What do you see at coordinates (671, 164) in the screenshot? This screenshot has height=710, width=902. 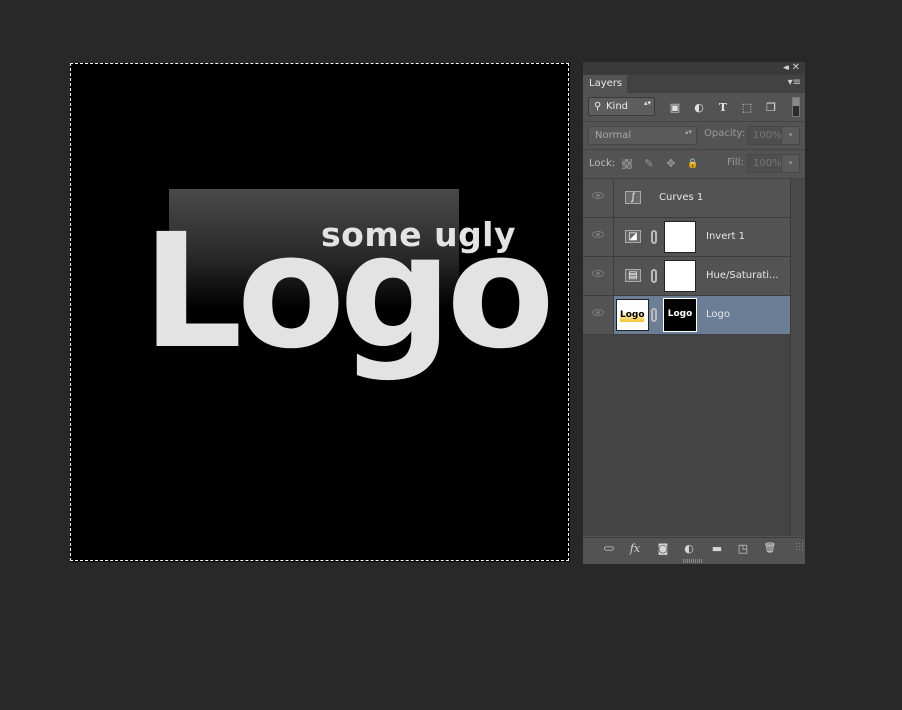 I see `lock-position-icon: ✥` at bounding box center [671, 164].